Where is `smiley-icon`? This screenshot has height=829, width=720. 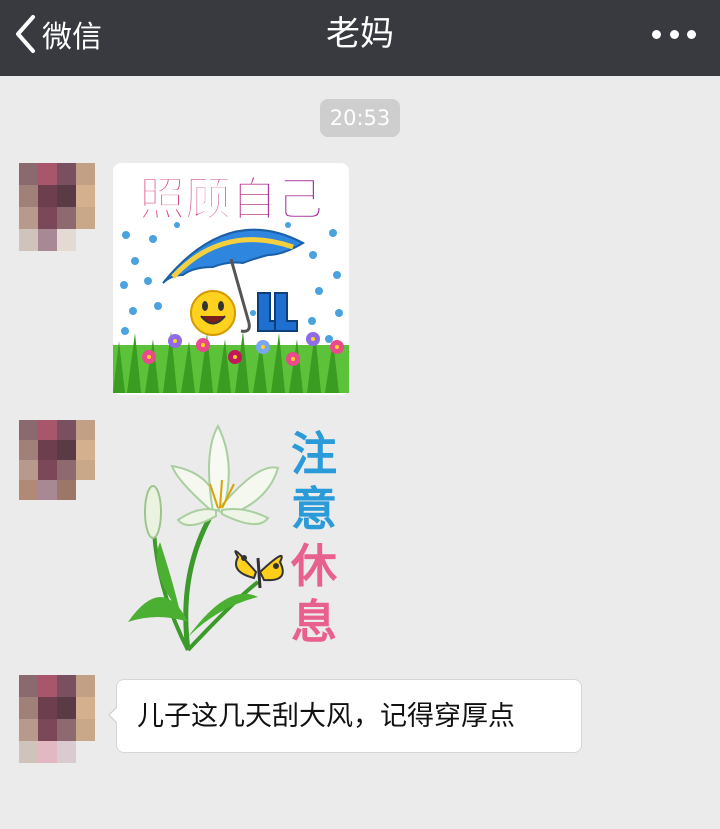 smiley-icon is located at coordinates (213, 313).